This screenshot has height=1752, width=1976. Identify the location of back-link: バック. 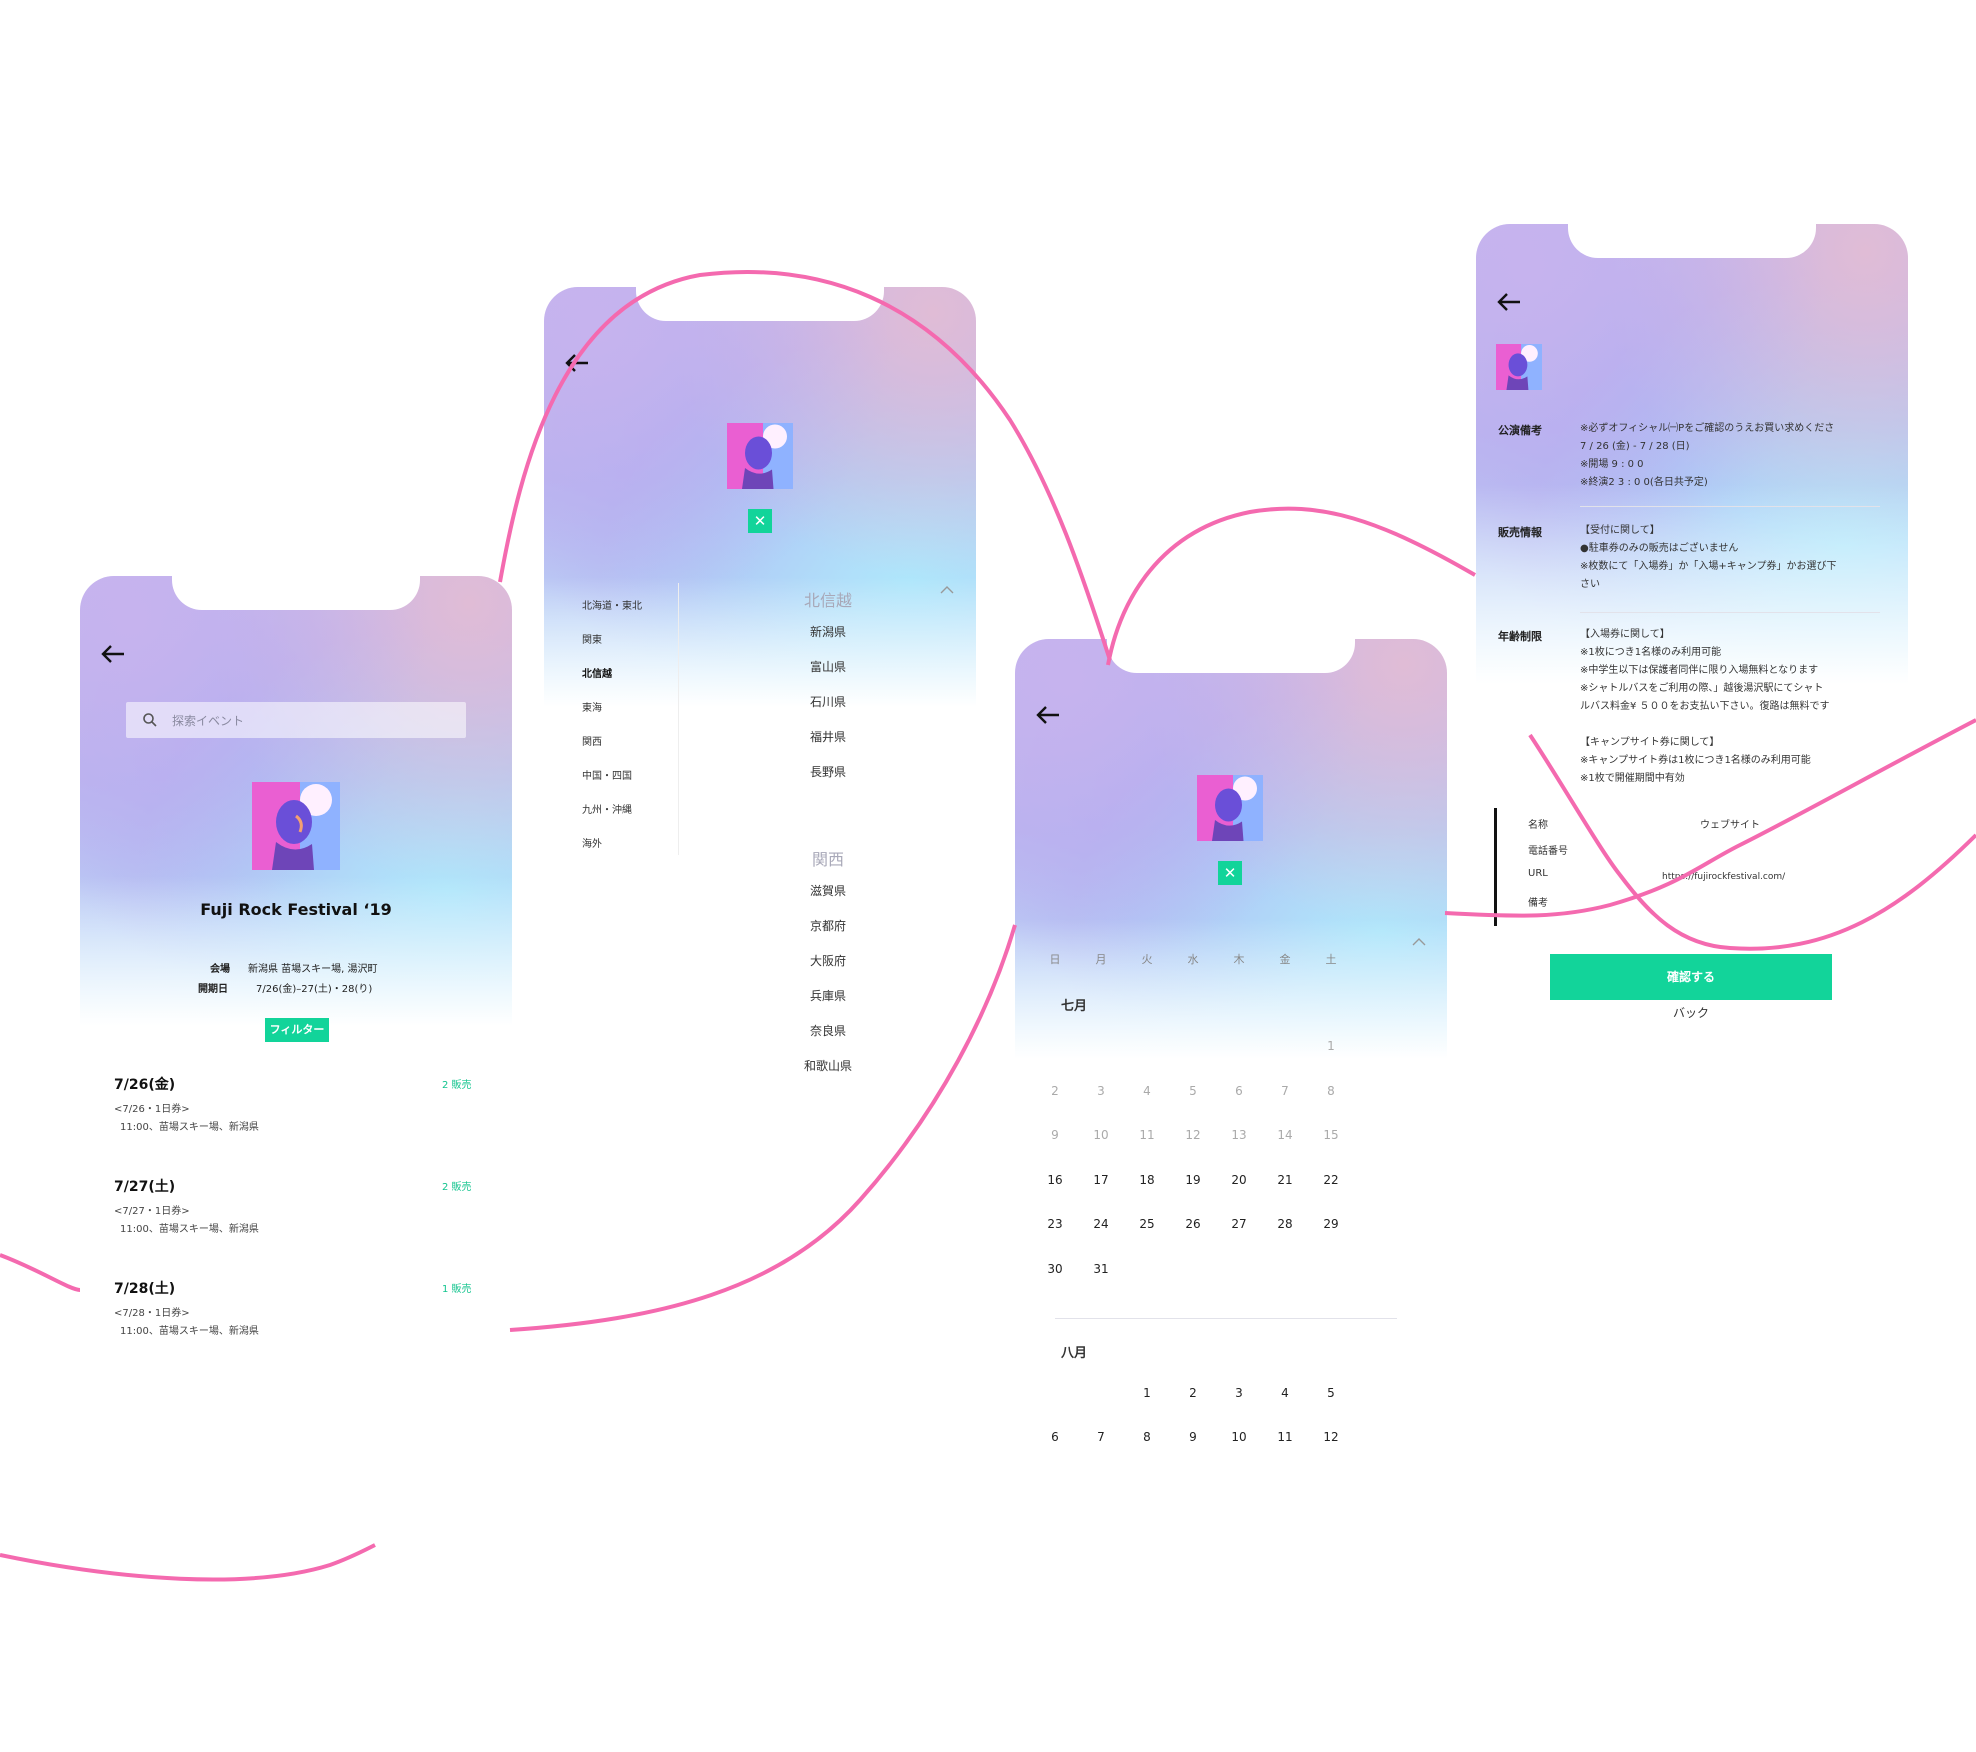
(1691, 1012).